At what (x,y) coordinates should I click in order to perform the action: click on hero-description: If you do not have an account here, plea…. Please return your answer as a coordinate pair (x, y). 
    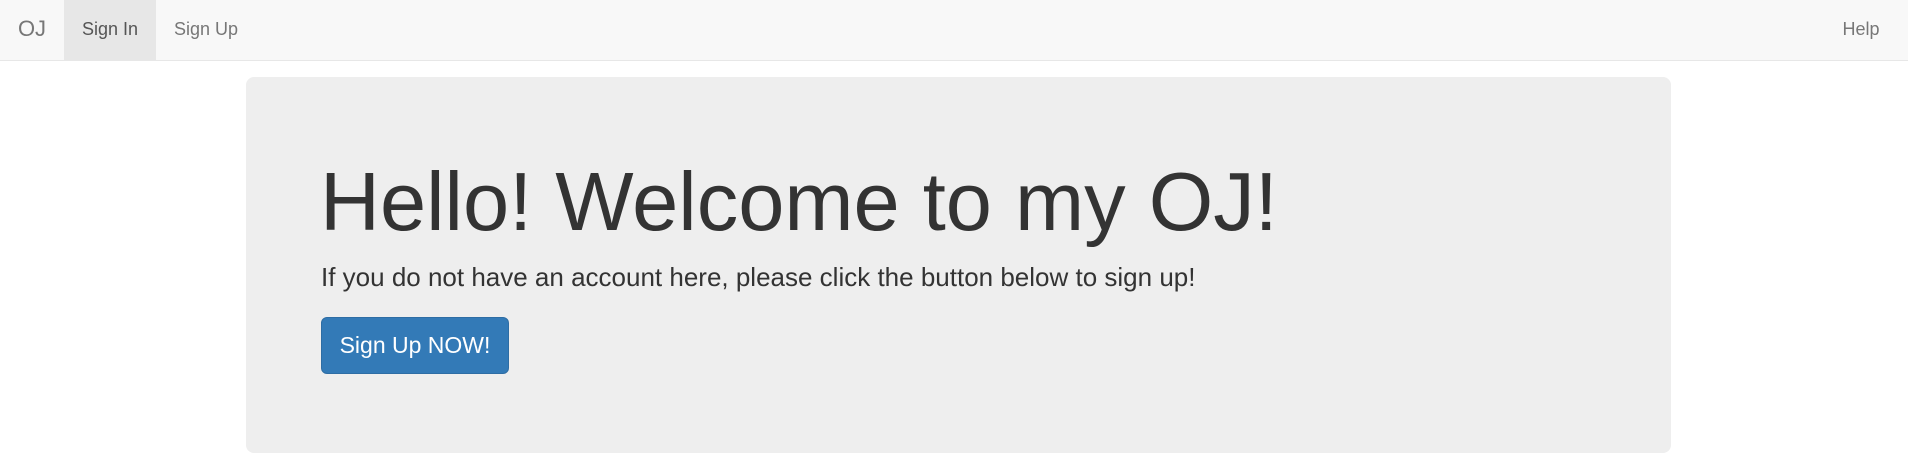
    Looking at the image, I should click on (758, 277).